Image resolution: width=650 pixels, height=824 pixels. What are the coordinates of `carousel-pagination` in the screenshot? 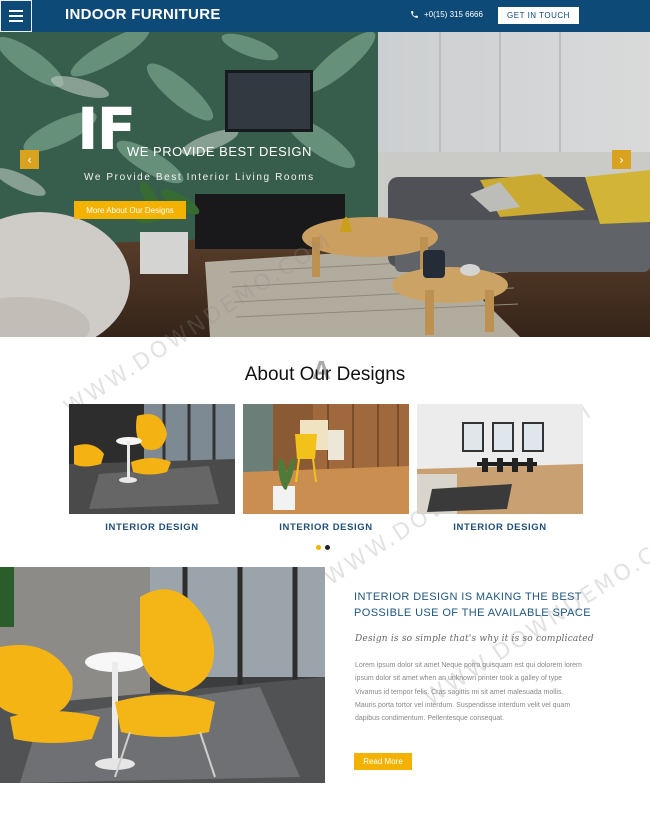 It's located at (323, 547).